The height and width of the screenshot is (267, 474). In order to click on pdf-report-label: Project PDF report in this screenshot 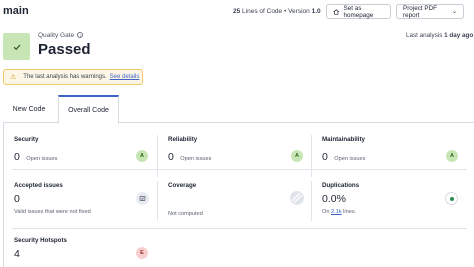, I will do `click(420, 11)`.